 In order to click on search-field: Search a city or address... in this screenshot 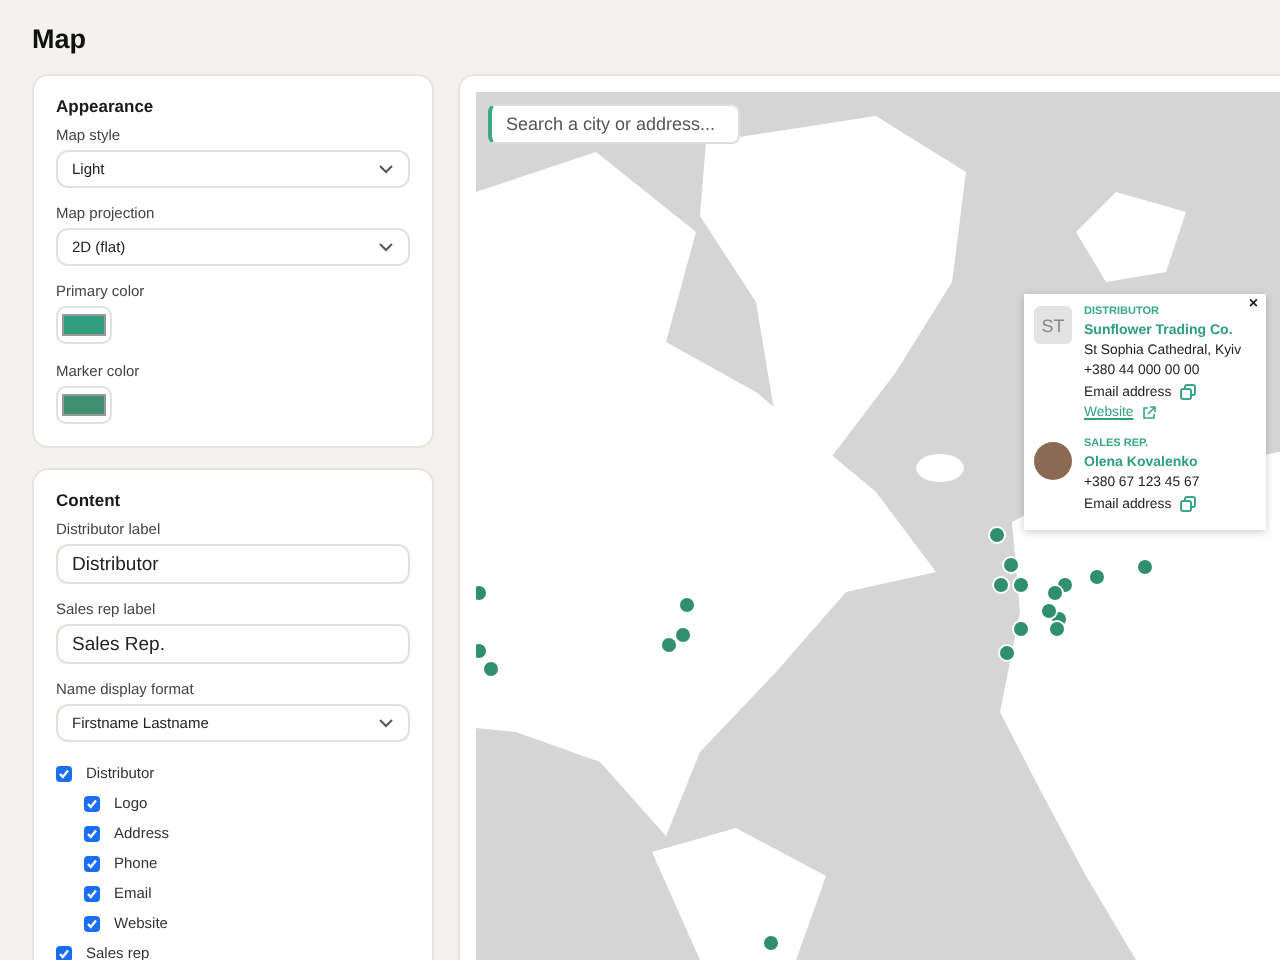, I will do `click(614, 124)`.